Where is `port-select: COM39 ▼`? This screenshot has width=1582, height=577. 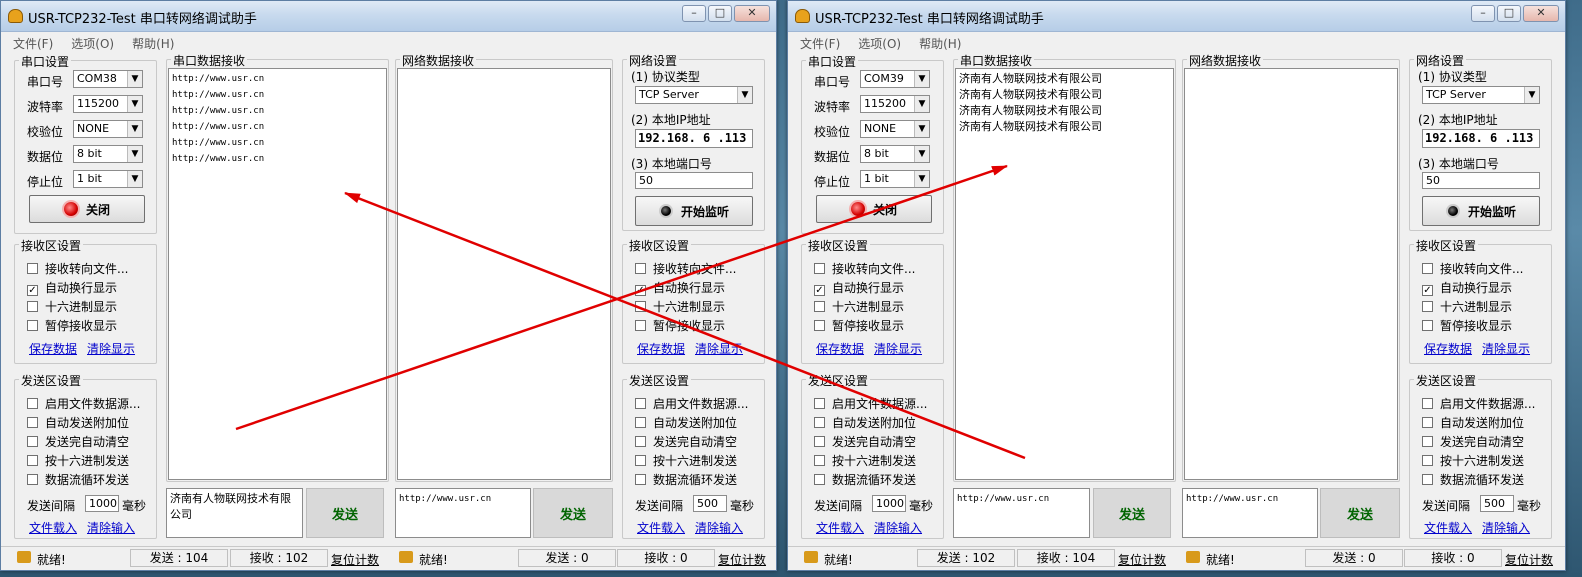 port-select: COM39 ▼ is located at coordinates (895, 79).